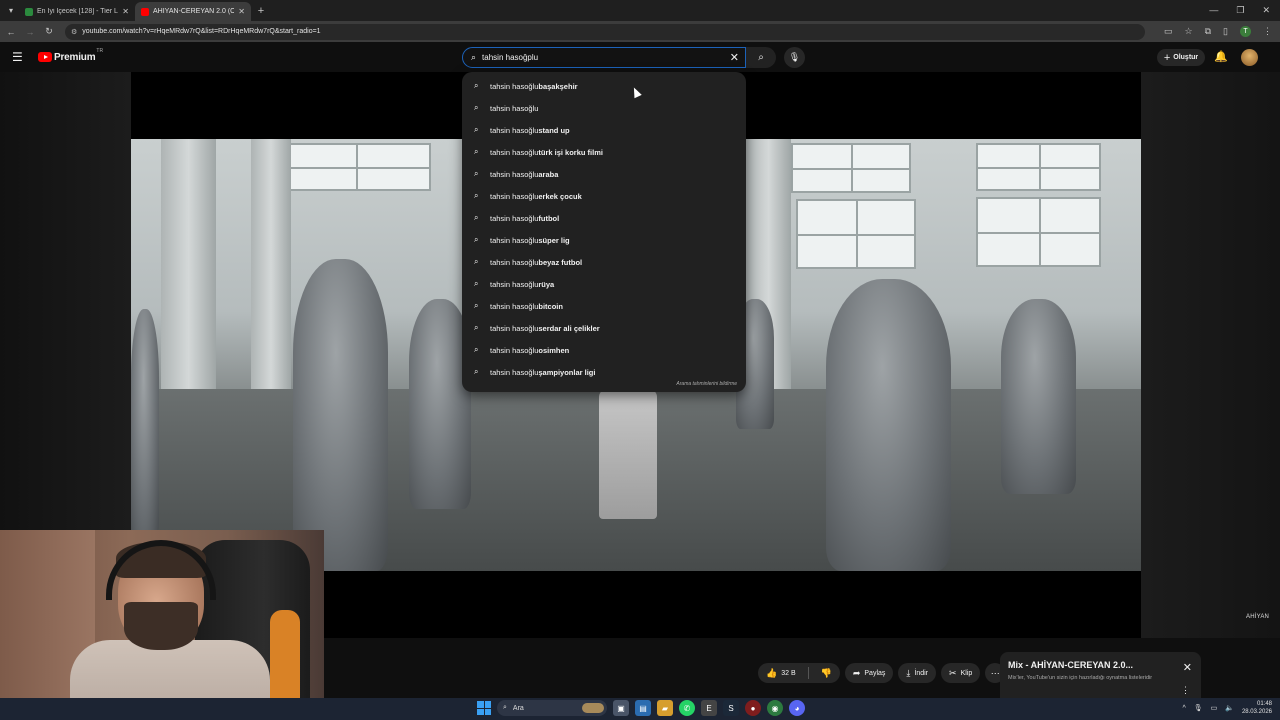 The width and height of the screenshot is (1280, 720). What do you see at coordinates (797, 708) in the screenshot?
I see `discord-icon: ◕` at bounding box center [797, 708].